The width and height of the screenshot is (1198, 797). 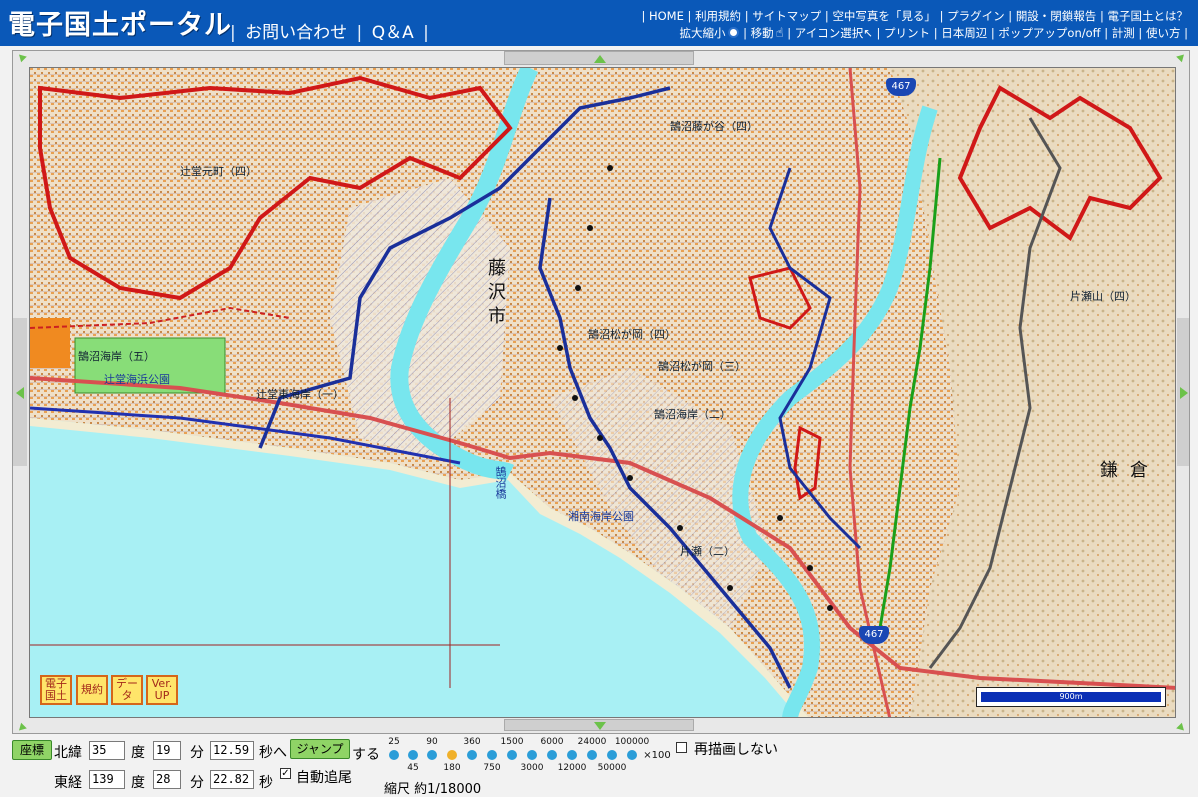 I want to click on move-tool-link: 移動 ☝, so click(x=767, y=33).